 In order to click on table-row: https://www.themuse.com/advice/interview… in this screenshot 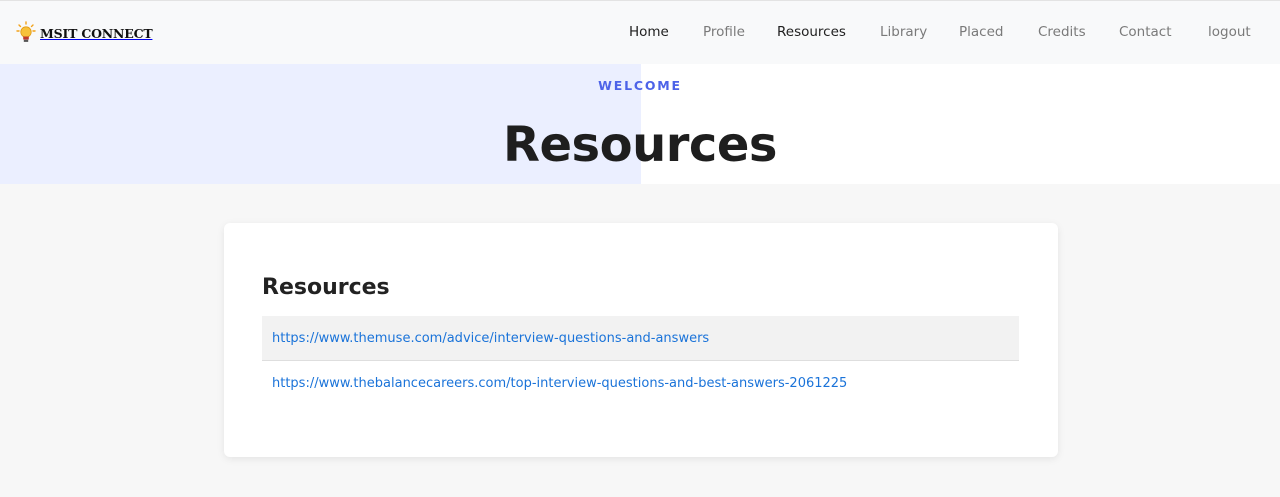, I will do `click(640, 338)`.